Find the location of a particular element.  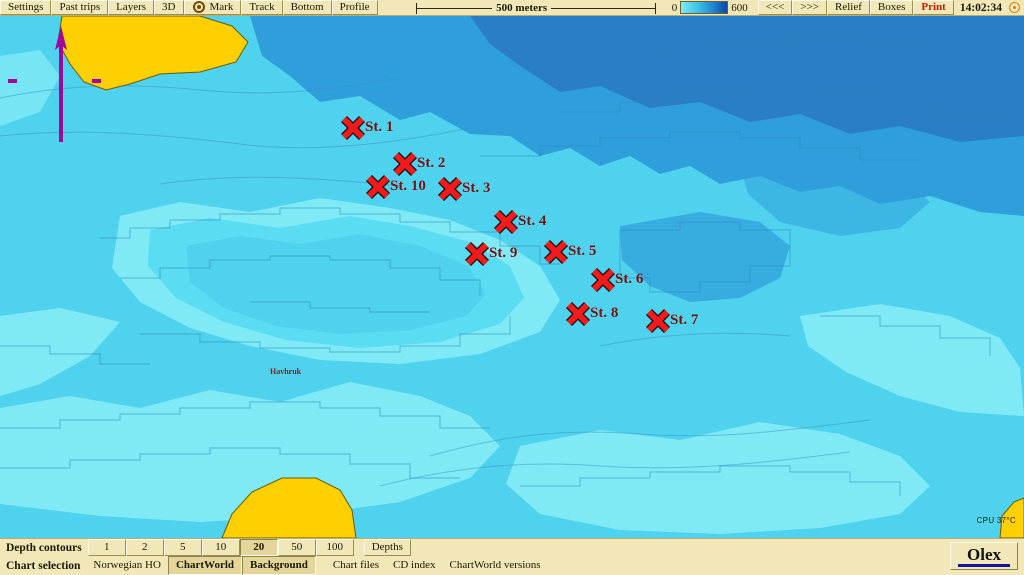

depth-color-gradient is located at coordinates (704, 7).